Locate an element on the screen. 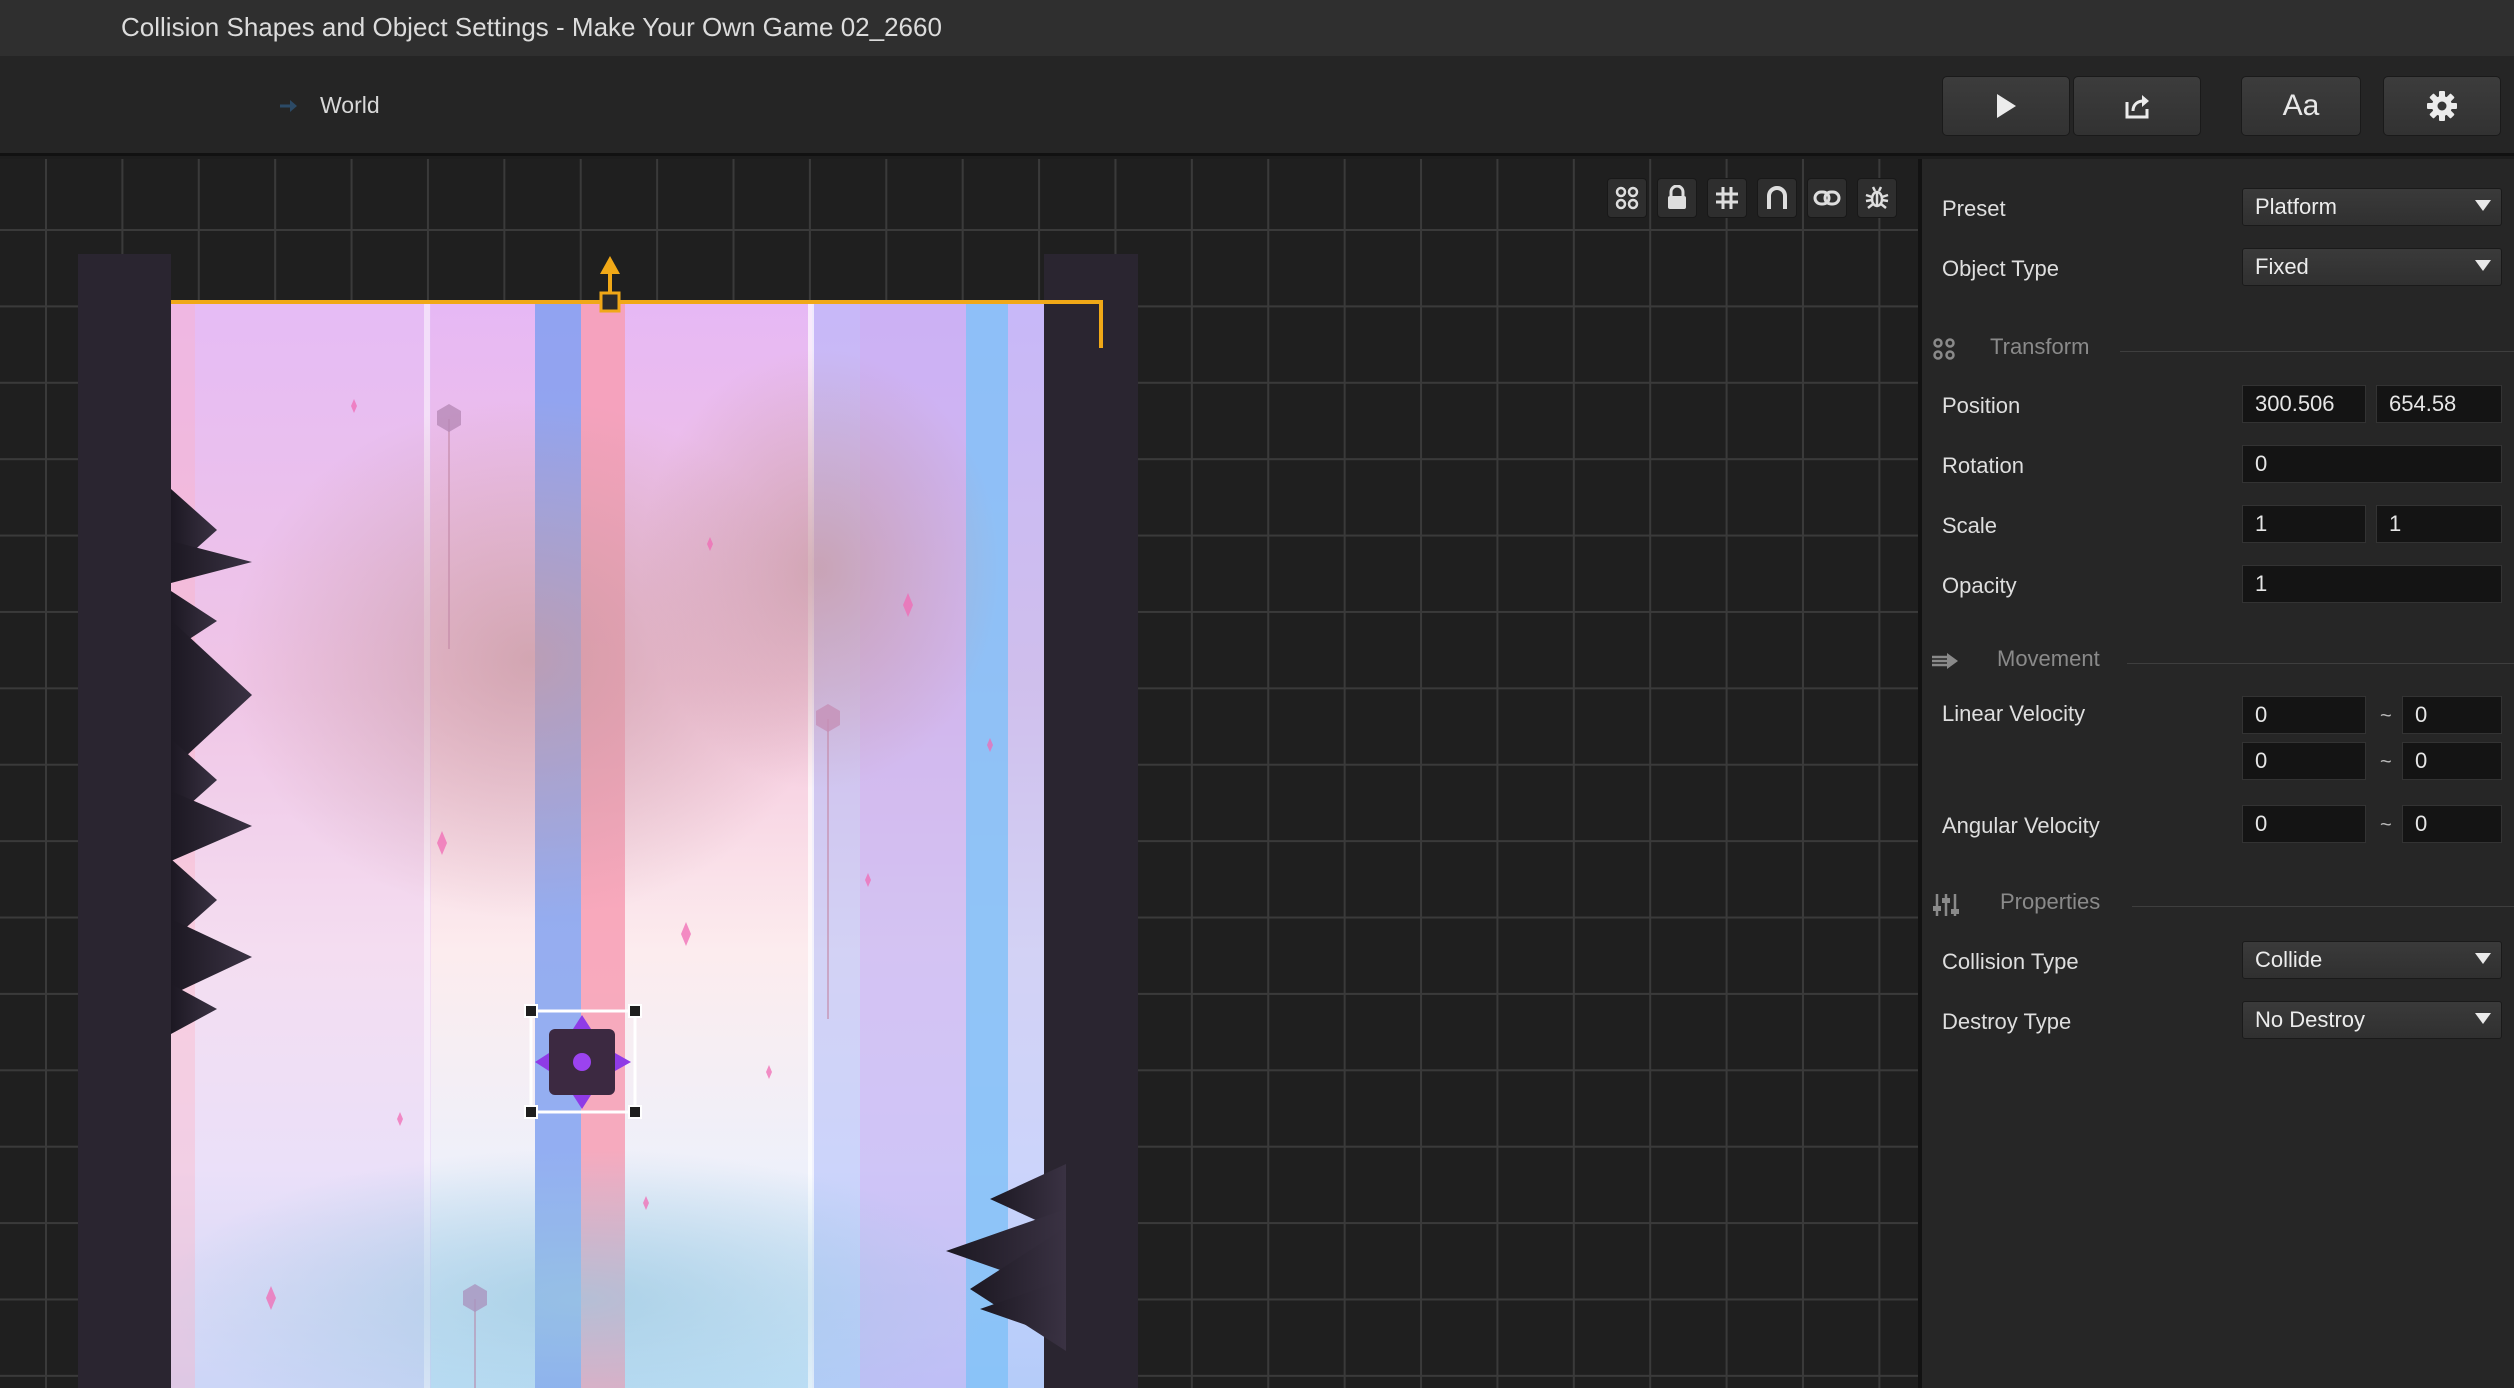  breadcrumb-world: World is located at coordinates (350, 105).